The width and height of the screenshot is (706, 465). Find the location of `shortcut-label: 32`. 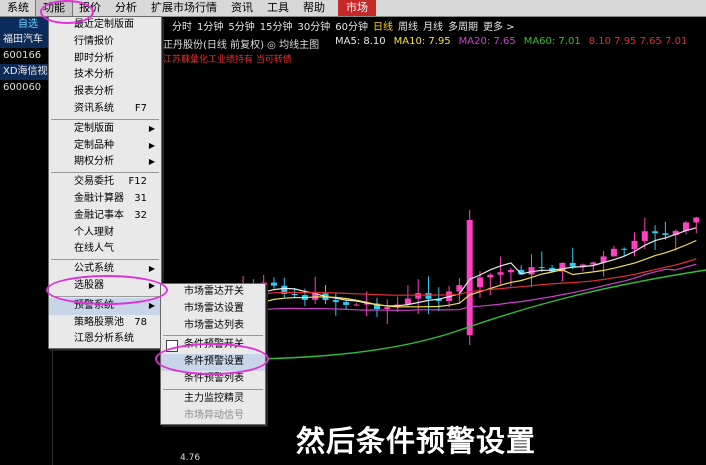

shortcut-label: 32 is located at coordinates (140, 215).